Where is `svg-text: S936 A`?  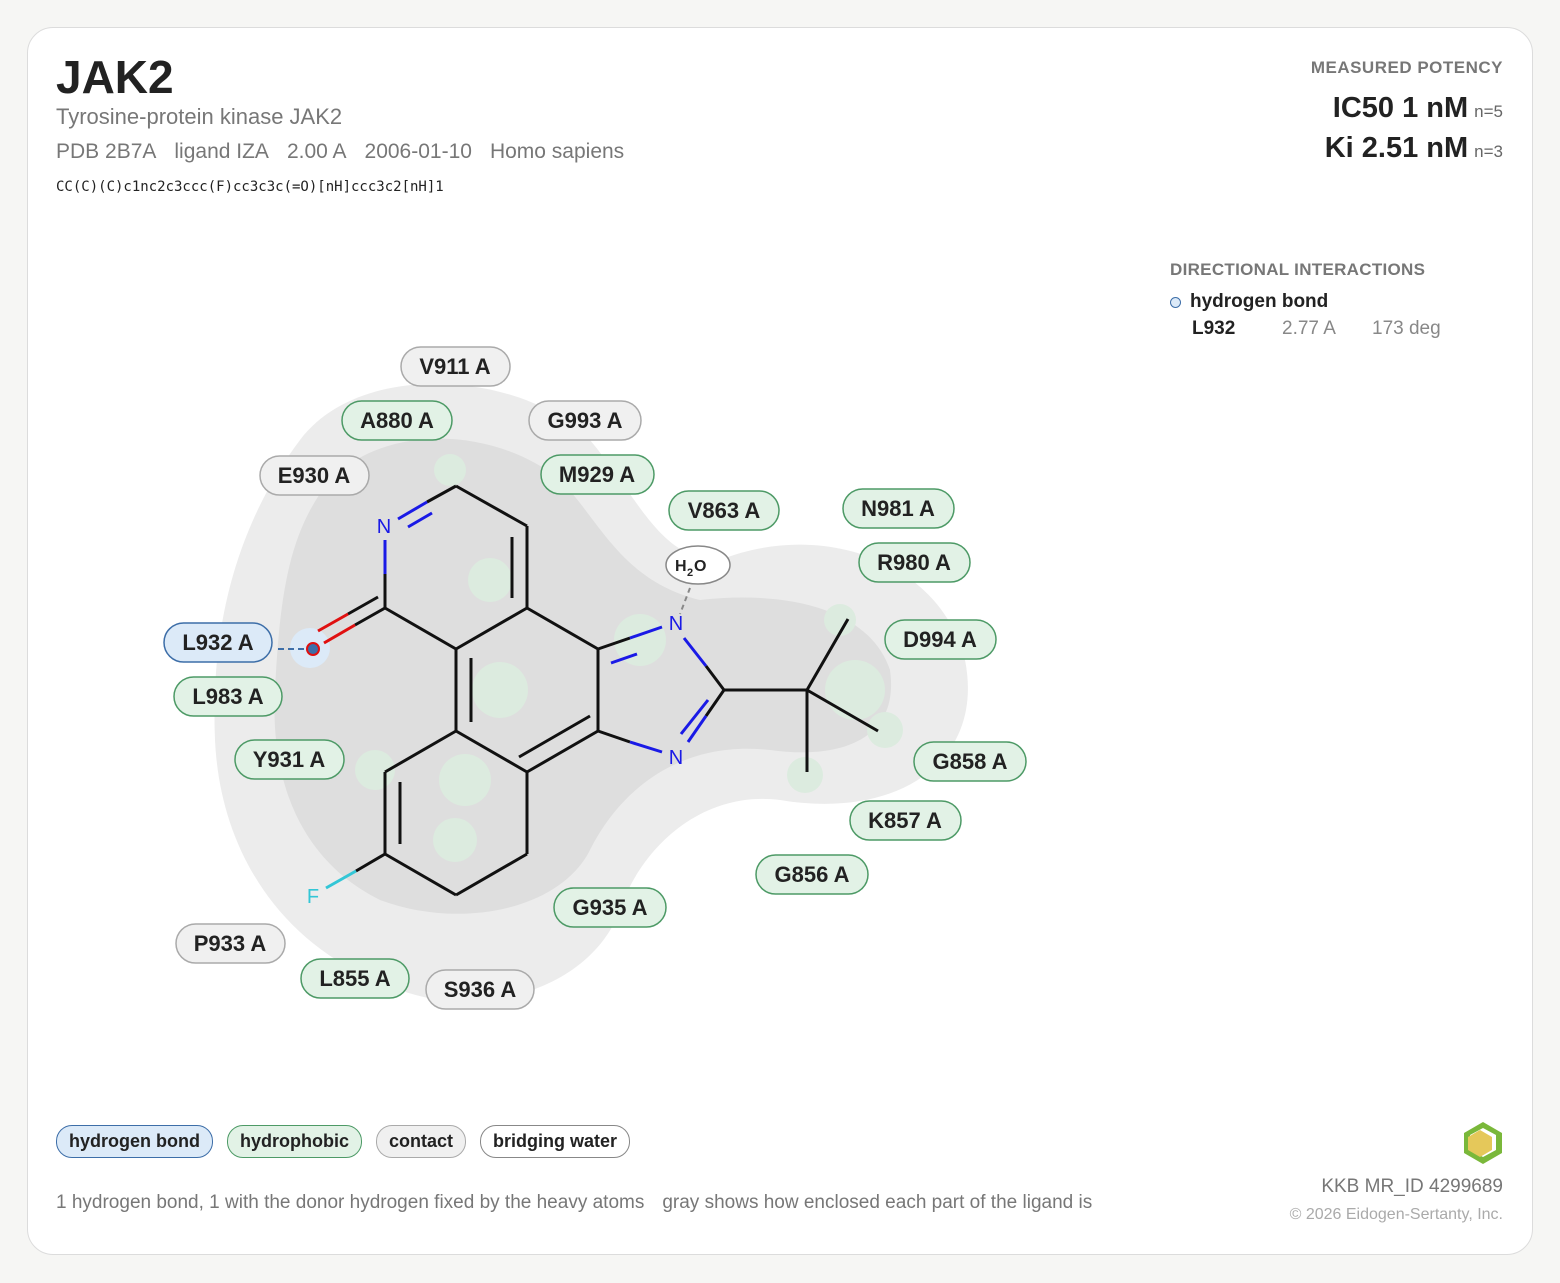 svg-text: S936 A is located at coordinates (480, 989).